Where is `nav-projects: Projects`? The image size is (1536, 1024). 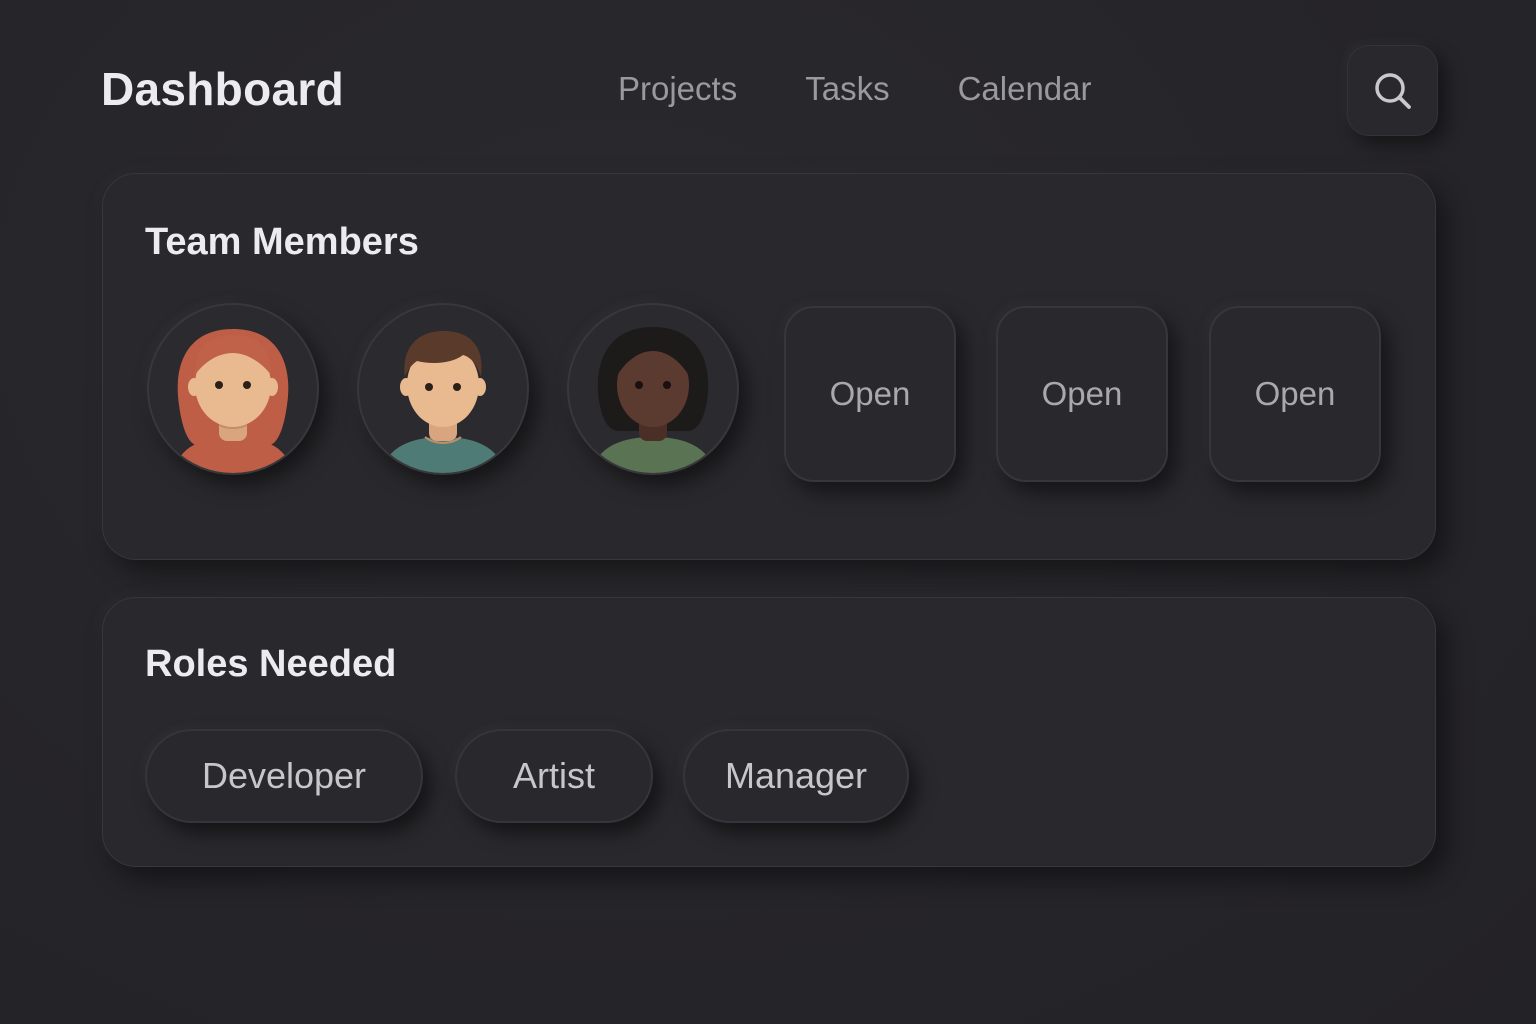
nav-projects: Projects is located at coordinates (677, 89).